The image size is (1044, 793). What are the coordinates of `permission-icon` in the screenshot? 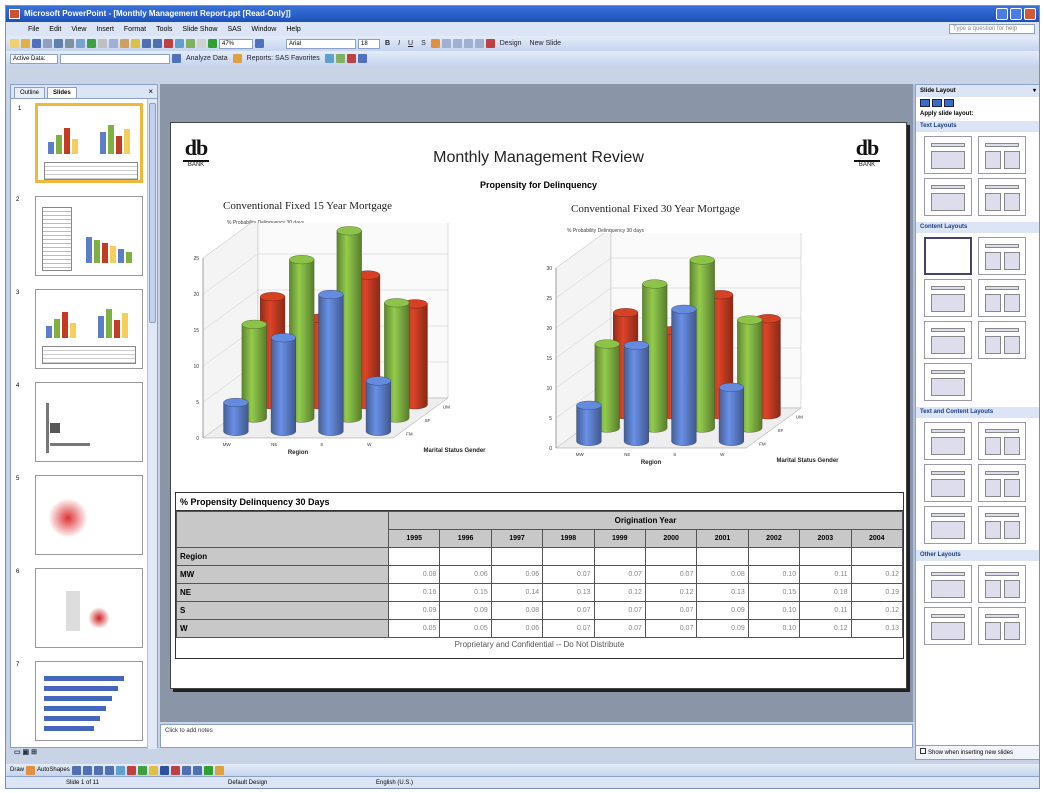 It's located at (47, 43).